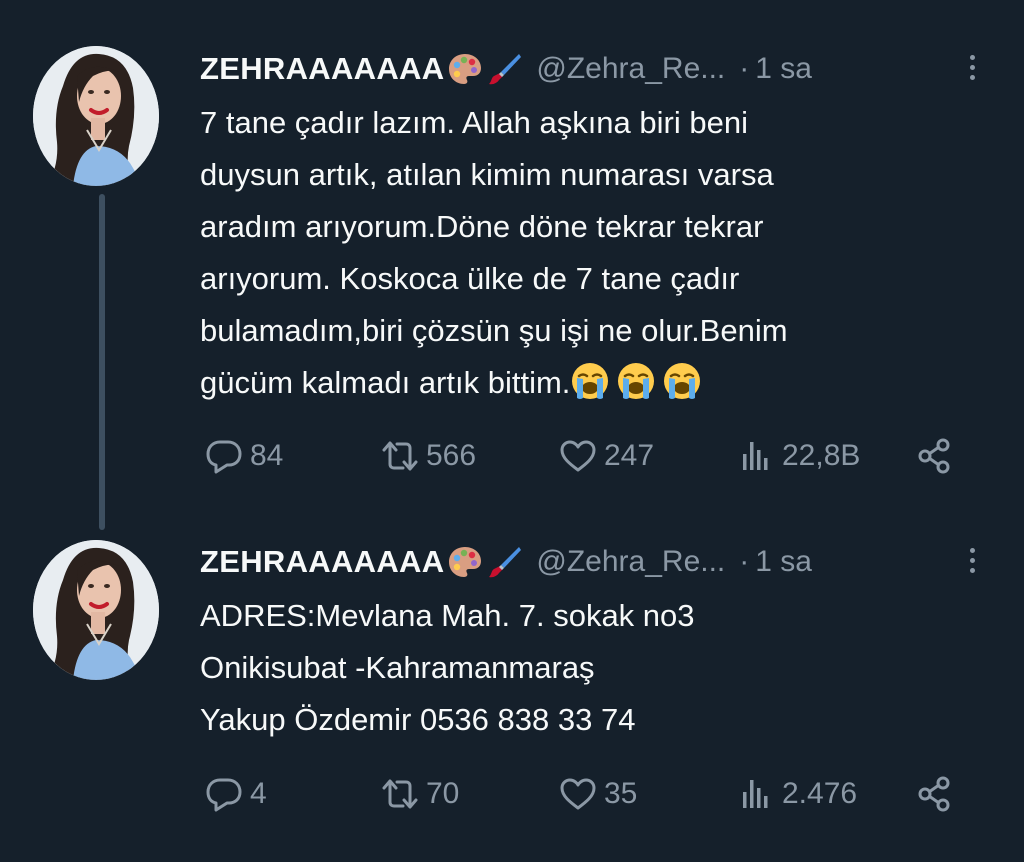 Image resolution: width=1024 pixels, height=862 pixels. I want to click on reply-button: 84, so click(243, 456).